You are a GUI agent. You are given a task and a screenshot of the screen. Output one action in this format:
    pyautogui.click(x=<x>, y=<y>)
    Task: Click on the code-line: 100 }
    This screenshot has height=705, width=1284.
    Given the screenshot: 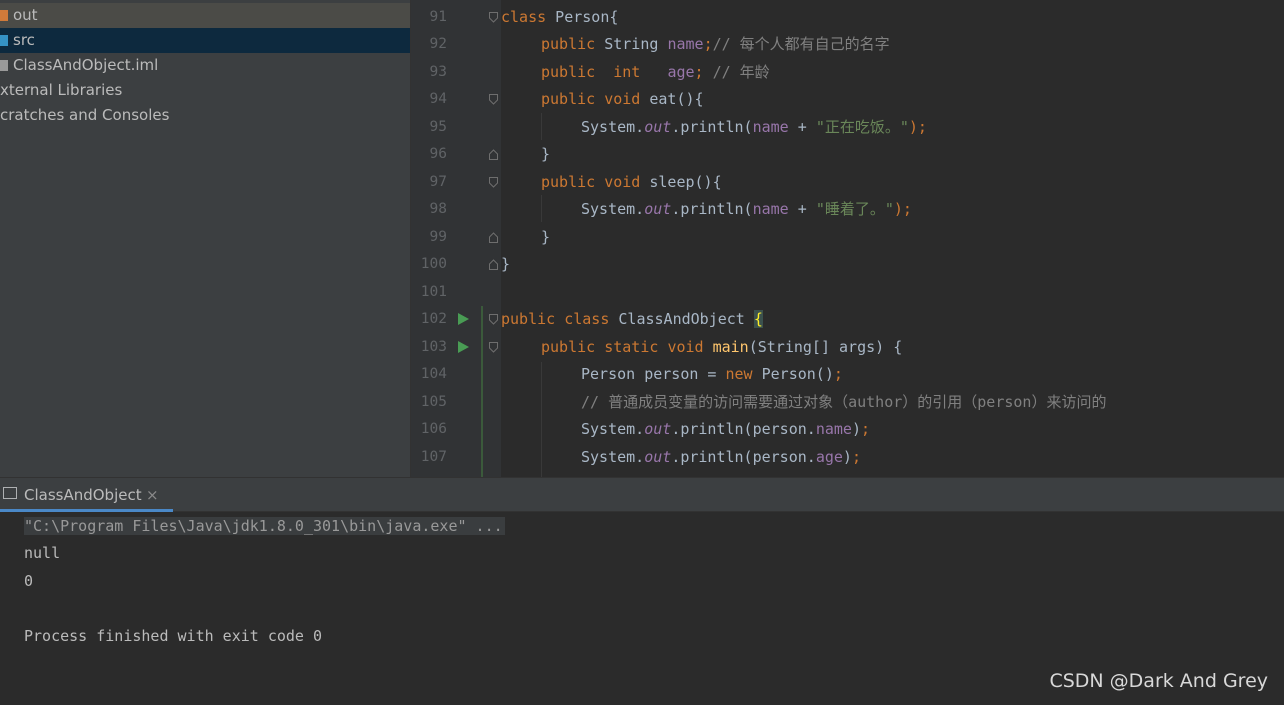 What is the action you would take?
    pyautogui.click(x=847, y=264)
    